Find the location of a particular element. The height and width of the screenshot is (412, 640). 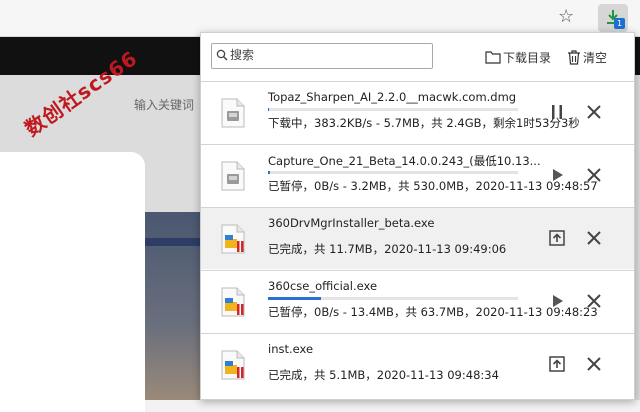

search-input is located at coordinates (328, 55).